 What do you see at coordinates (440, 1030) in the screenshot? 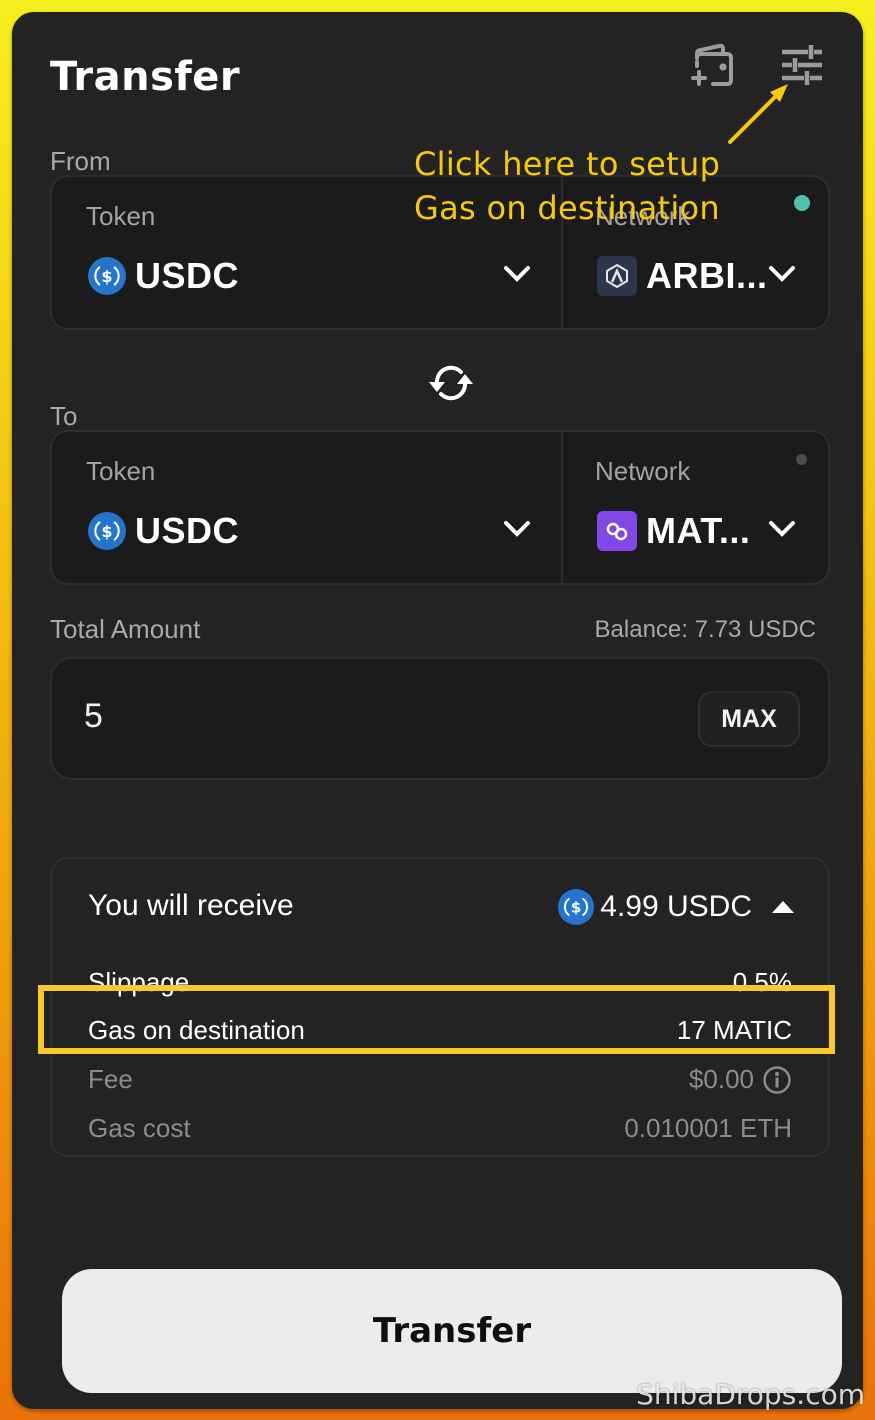
I see `gas-on-destination-row: Gas on destination 17 MATIC` at bounding box center [440, 1030].